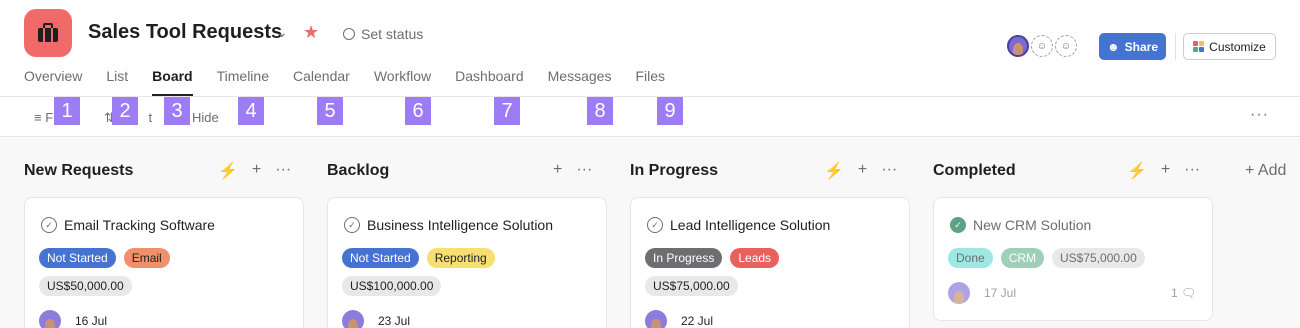  What do you see at coordinates (125, 111) in the screenshot?
I see `overlay-badge: 2` at bounding box center [125, 111].